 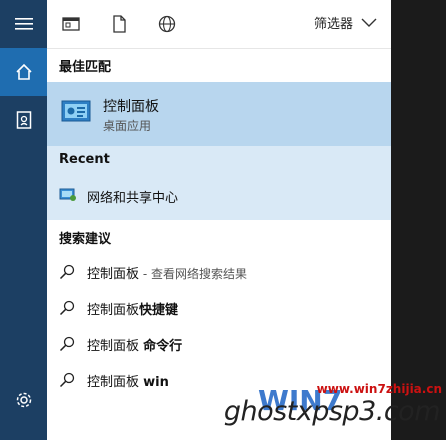 What do you see at coordinates (127, 126) in the screenshot?
I see `best-match-subtitle: 桌面应用` at bounding box center [127, 126].